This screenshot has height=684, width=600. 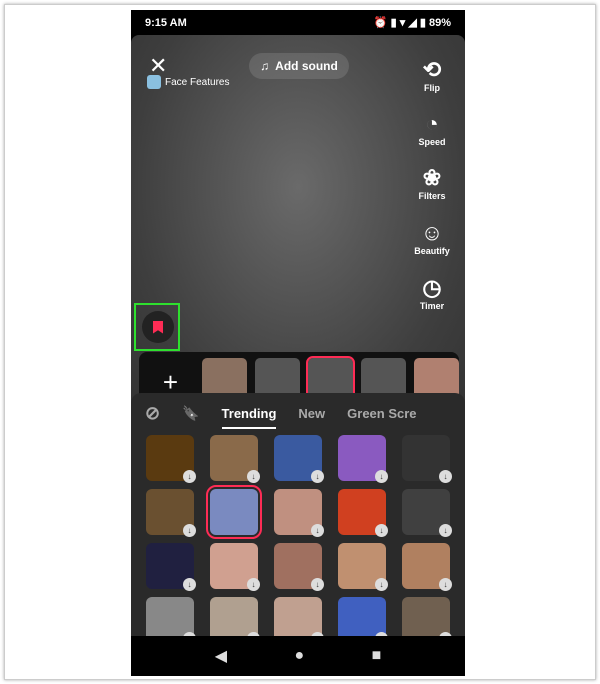 What do you see at coordinates (377, 656) in the screenshot?
I see `recents-icon: ■` at bounding box center [377, 656].